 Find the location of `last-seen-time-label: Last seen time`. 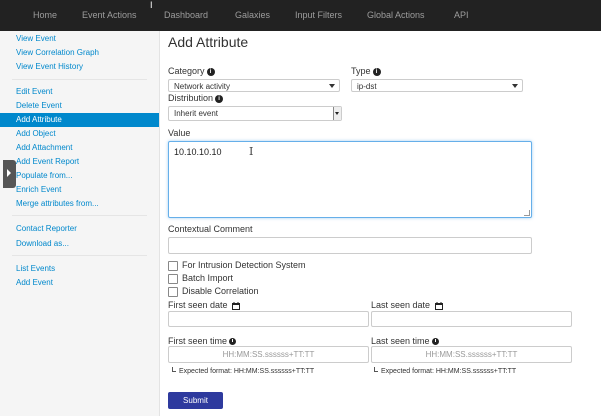

last-seen-time-label: Last seen time is located at coordinates (405, 341).